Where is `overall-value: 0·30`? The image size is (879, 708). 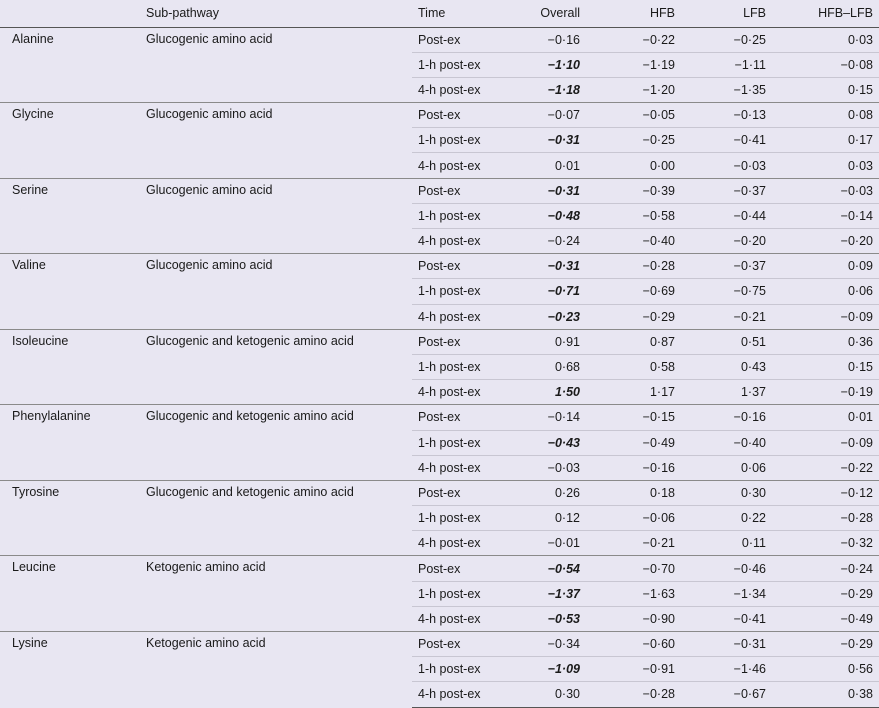
overall-value: 0·30 is located at coordinates (552, 694).